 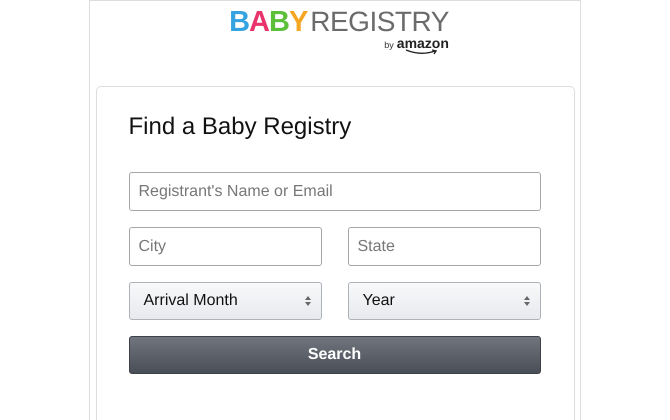 I want to click on logo-wordmark: REGISTRY, so click(x=379, y=22).